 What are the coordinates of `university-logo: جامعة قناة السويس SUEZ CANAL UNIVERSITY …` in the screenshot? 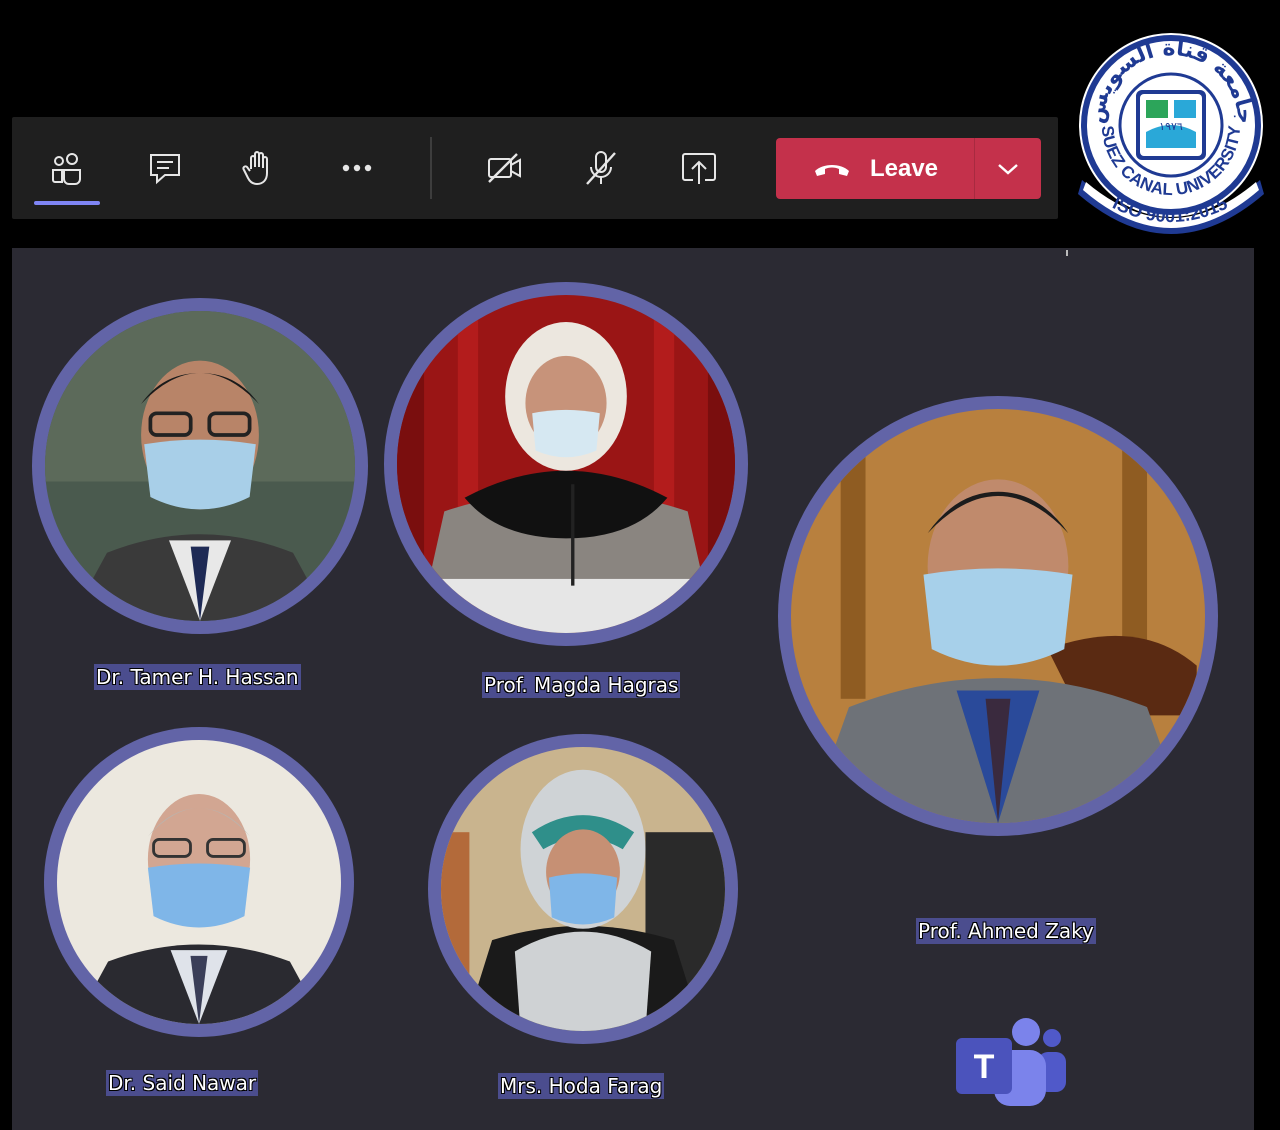 It's located at (1171, 132).